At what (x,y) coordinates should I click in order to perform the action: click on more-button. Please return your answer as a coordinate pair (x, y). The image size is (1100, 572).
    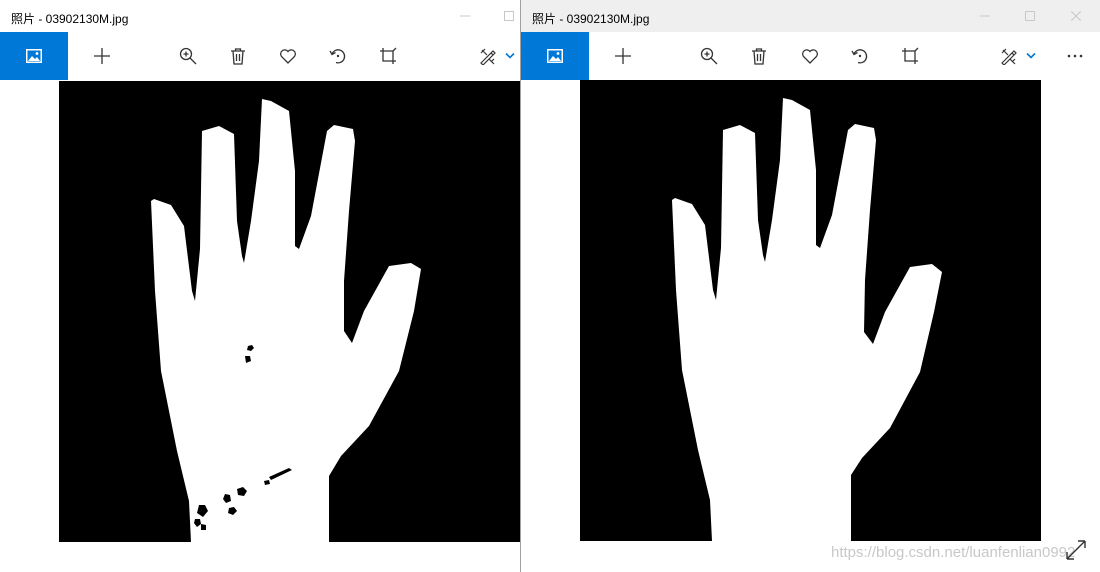
    Looking at the image, I should click on (1075, 56).